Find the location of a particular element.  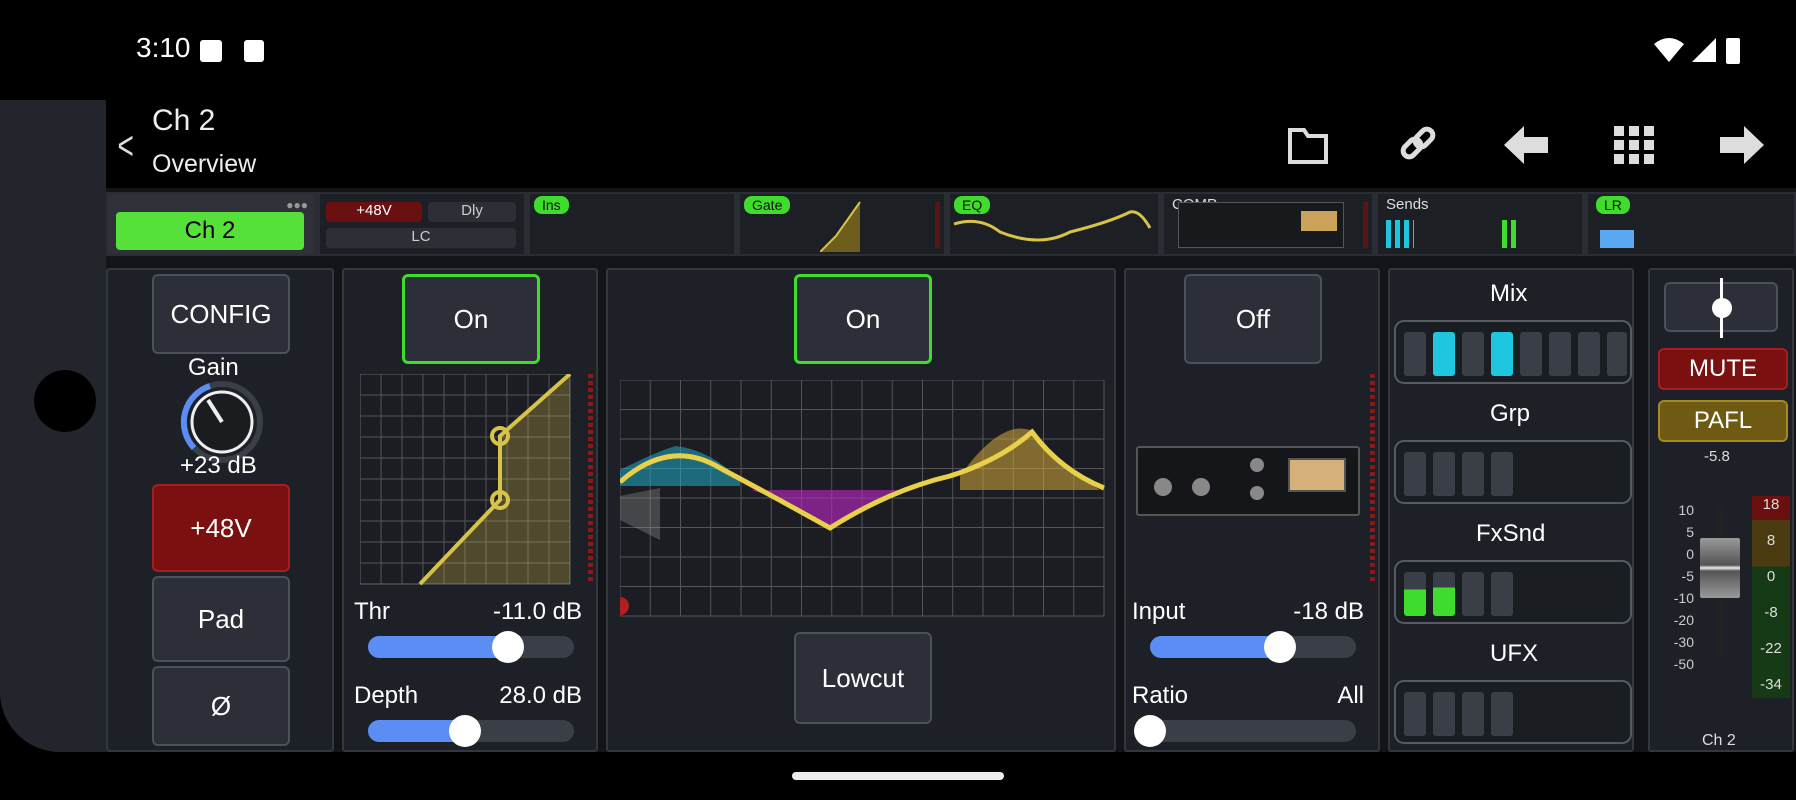

strip-channel-cell: ●●● Ch 2 is located at coordinates (211, 224).